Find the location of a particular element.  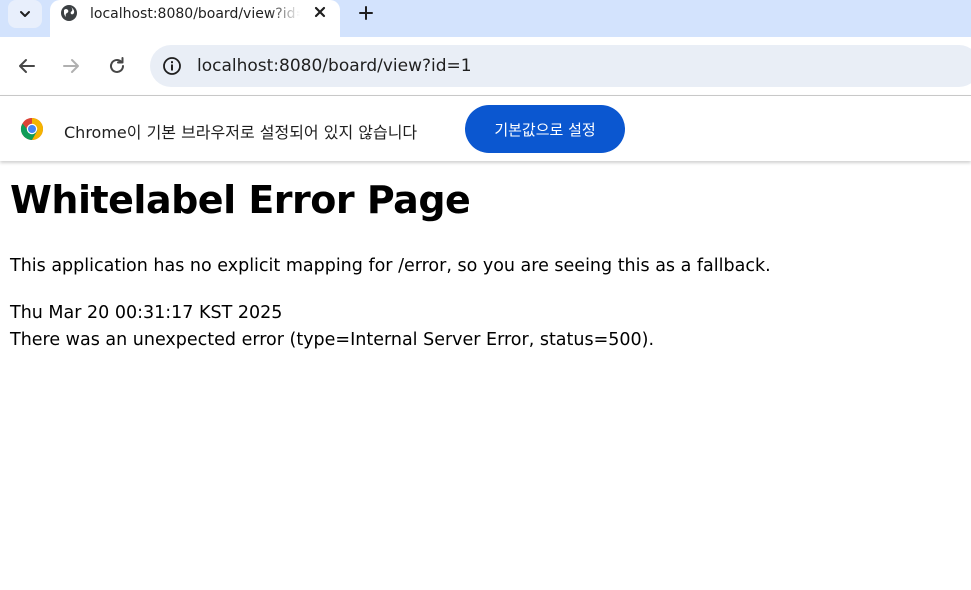

globe-icon is located at coordinates (69, 13).